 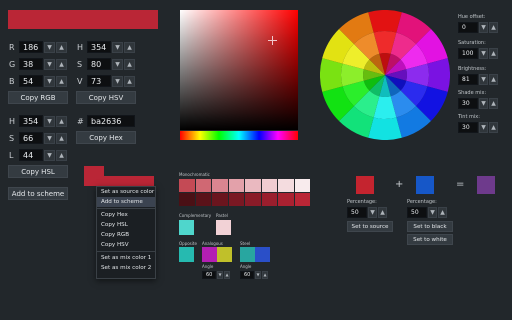 What do you see at coordinates (468, 27) in the screenshot?
I see `hue-offset-input: 0` at bounding box center [468, 27].